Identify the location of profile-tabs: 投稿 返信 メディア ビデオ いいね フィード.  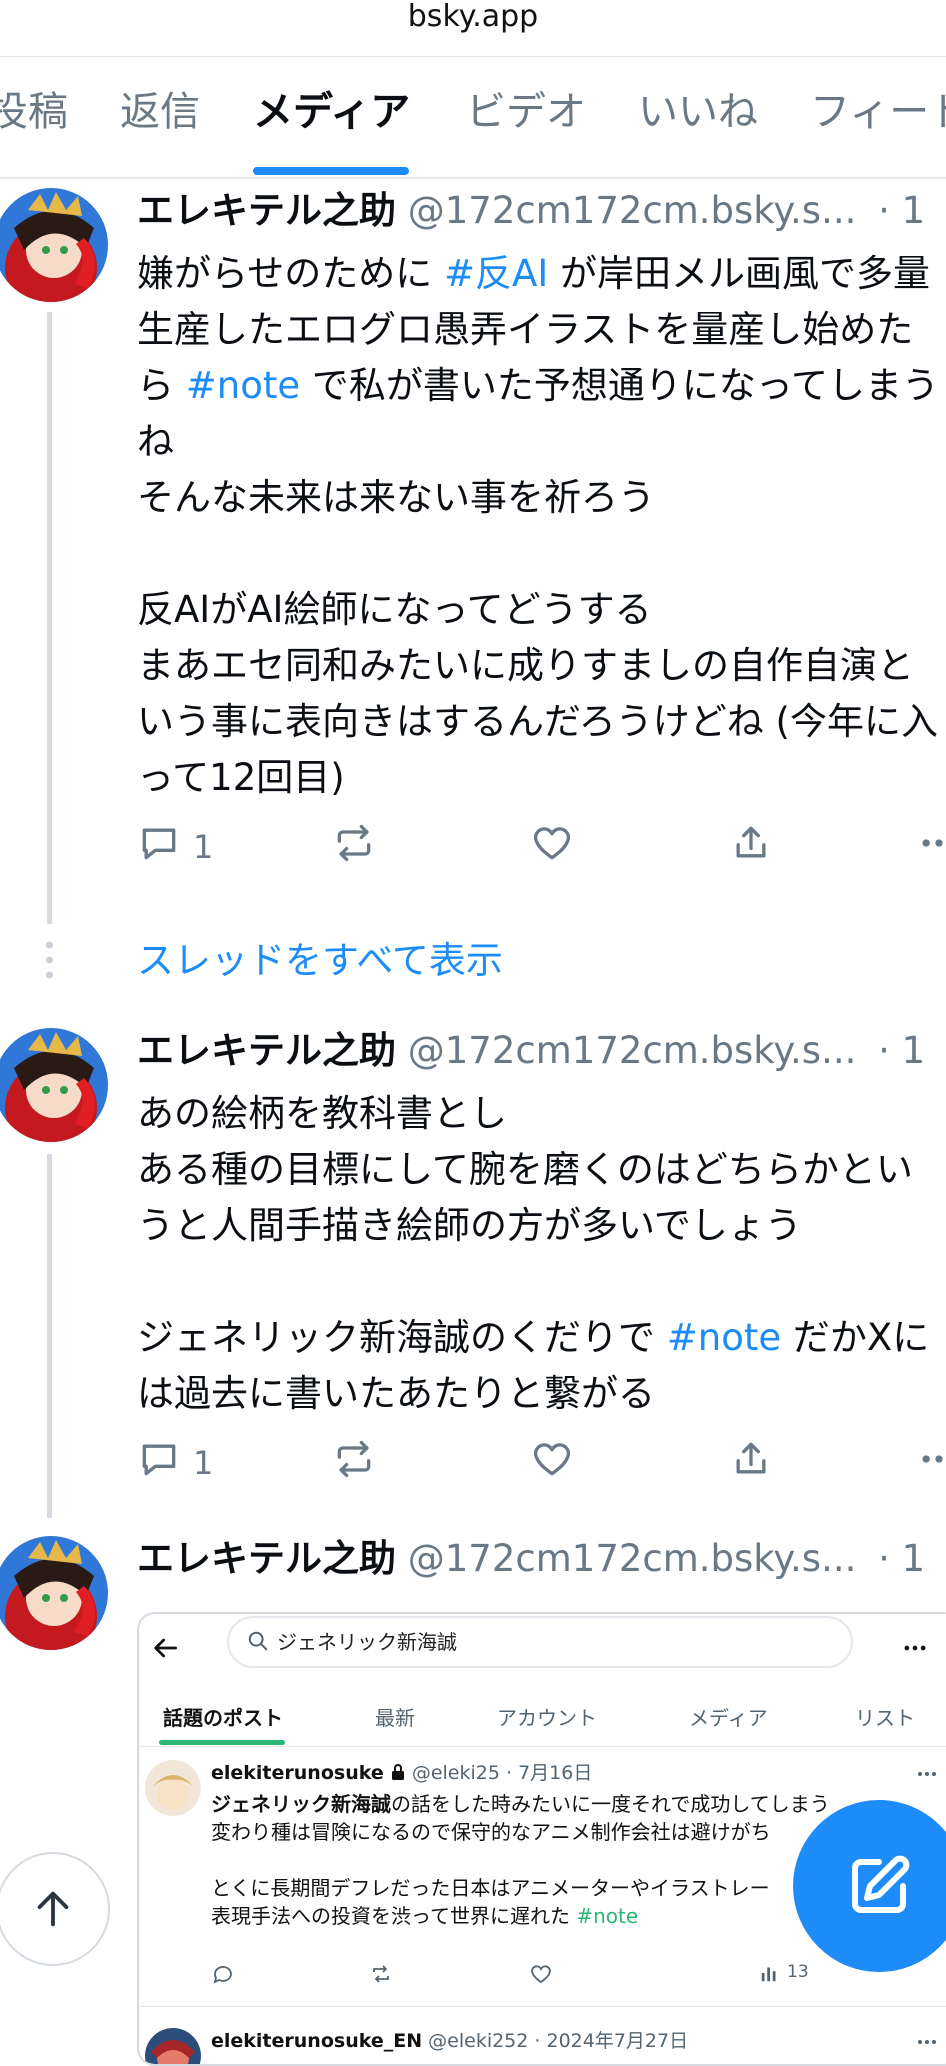
(473, 118).